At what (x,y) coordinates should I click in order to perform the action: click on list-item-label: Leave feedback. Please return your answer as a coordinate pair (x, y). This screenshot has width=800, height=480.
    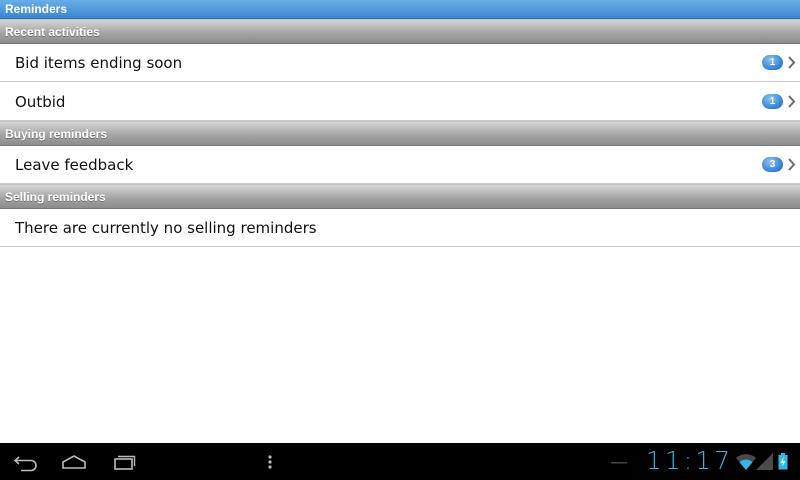
    Looking at the image, I should click on (74, 165).